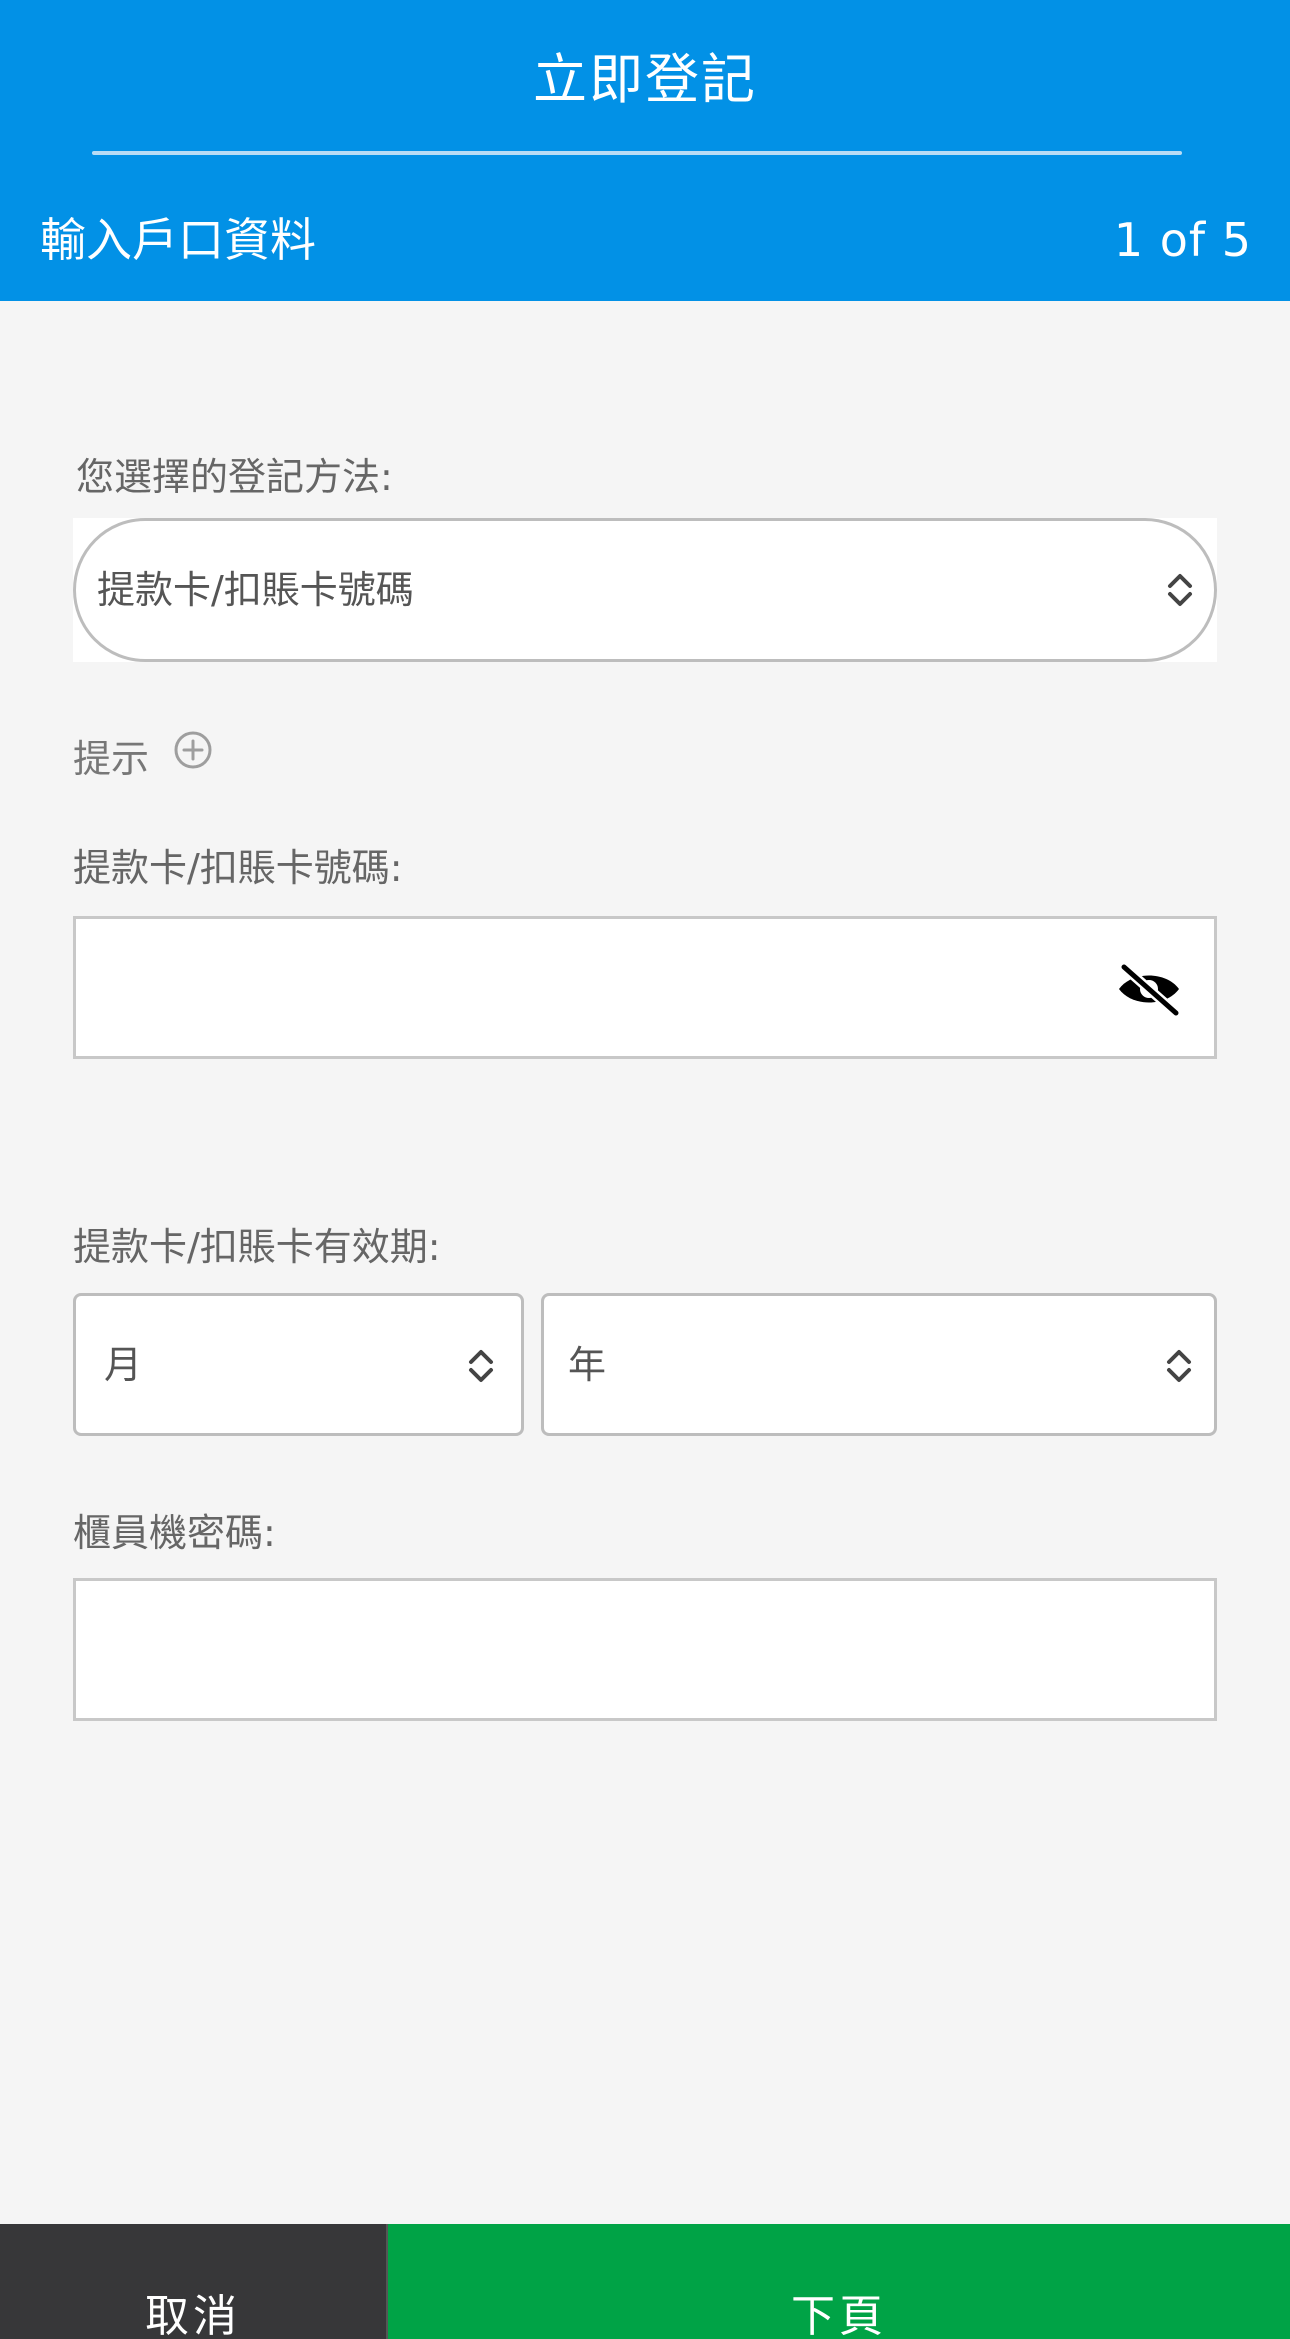  I want to click on plus-circle-icon, so click(193, 750).